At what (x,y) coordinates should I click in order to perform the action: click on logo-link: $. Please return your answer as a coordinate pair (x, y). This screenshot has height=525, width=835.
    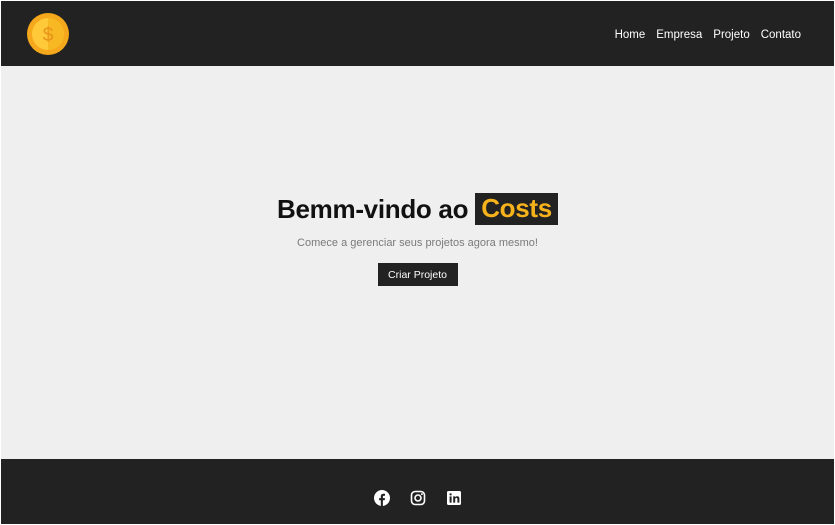
    Looking at the image, I should click on (48, 34).